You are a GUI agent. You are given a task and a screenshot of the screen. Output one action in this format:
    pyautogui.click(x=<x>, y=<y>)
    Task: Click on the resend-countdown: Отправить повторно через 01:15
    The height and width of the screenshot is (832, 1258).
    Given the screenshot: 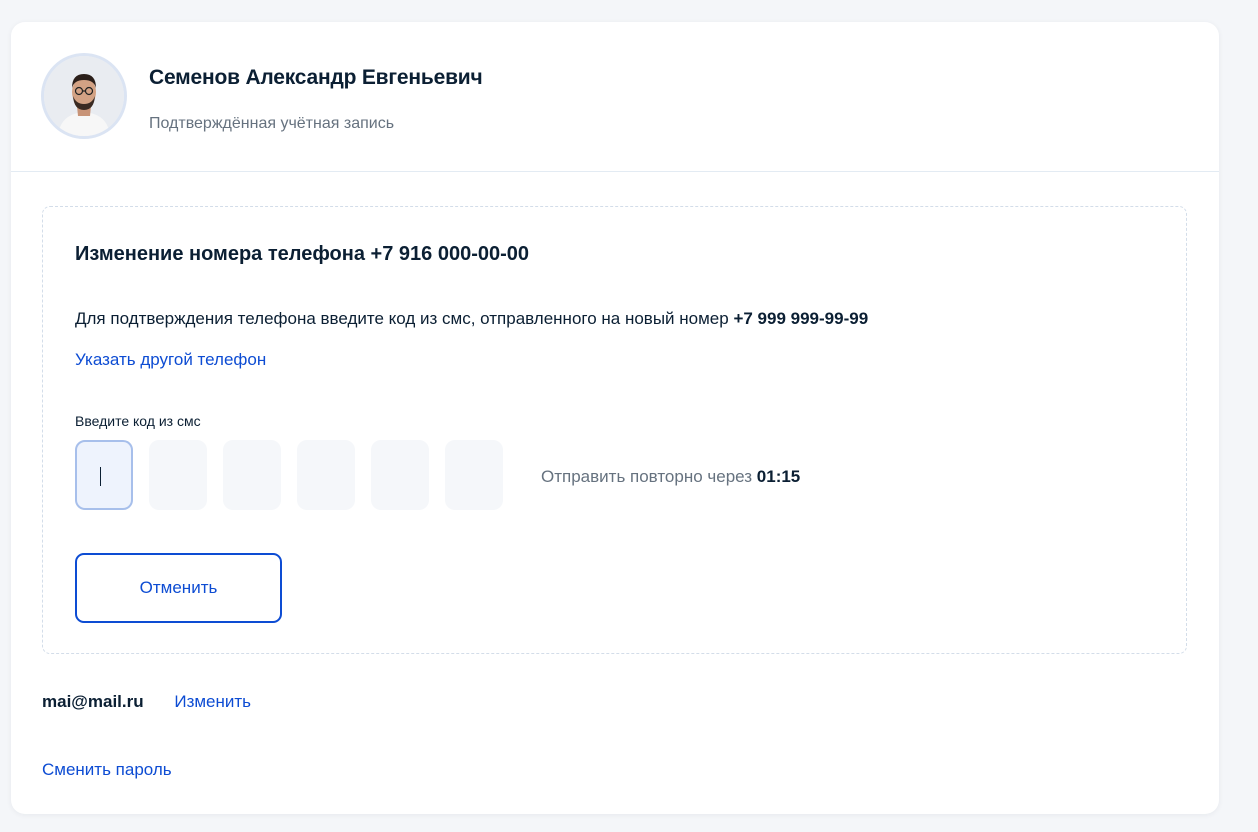 What is the action you would take?
    pyautogui.click(x=670, y=477)
    